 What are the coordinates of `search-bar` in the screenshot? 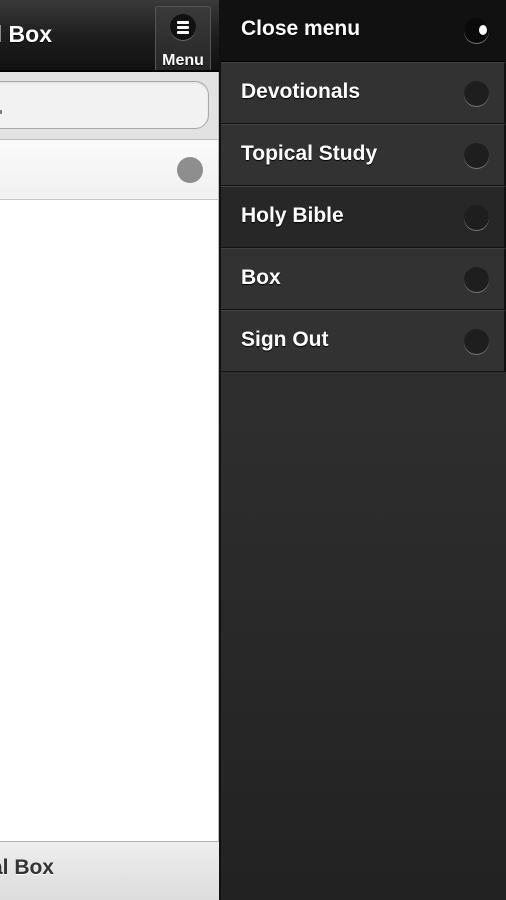 It's located at (109, 106).